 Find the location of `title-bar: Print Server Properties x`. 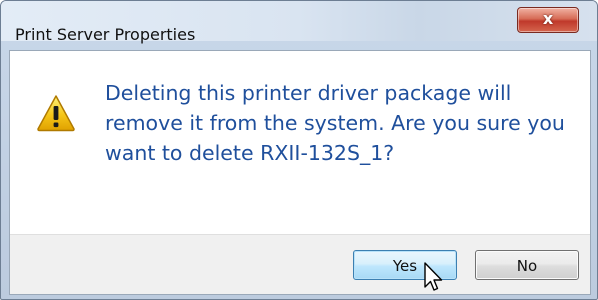

title-bar: Print Server Properties x is located at coordinates (299, 22).